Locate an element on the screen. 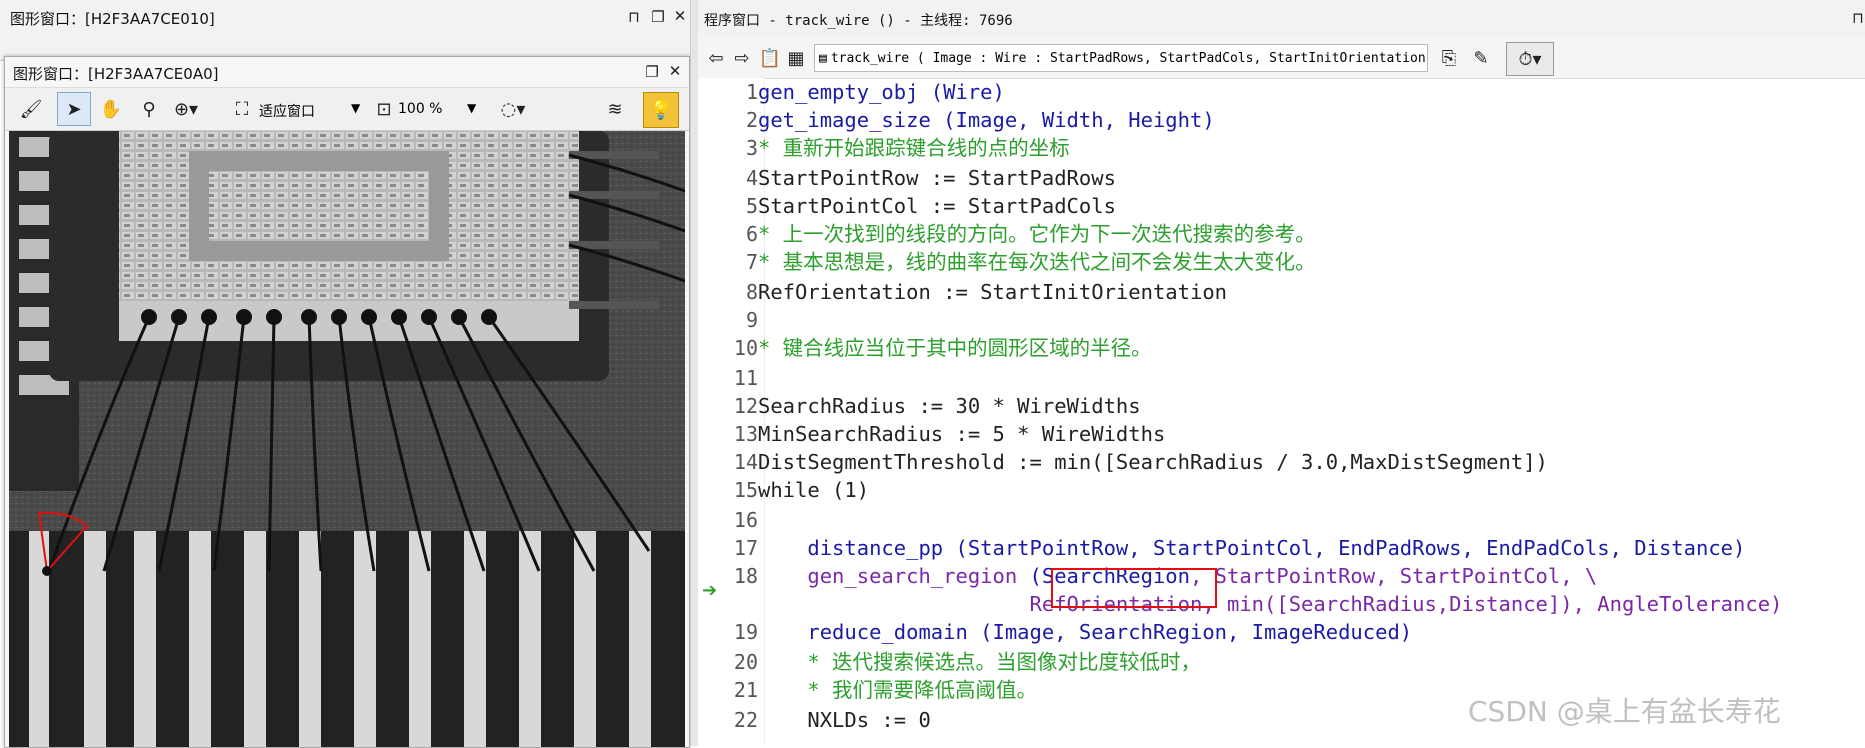 This screenshot has width=1865, height=748. zoom-percent-icon: ⊡ is located at coordinates (384, 109).